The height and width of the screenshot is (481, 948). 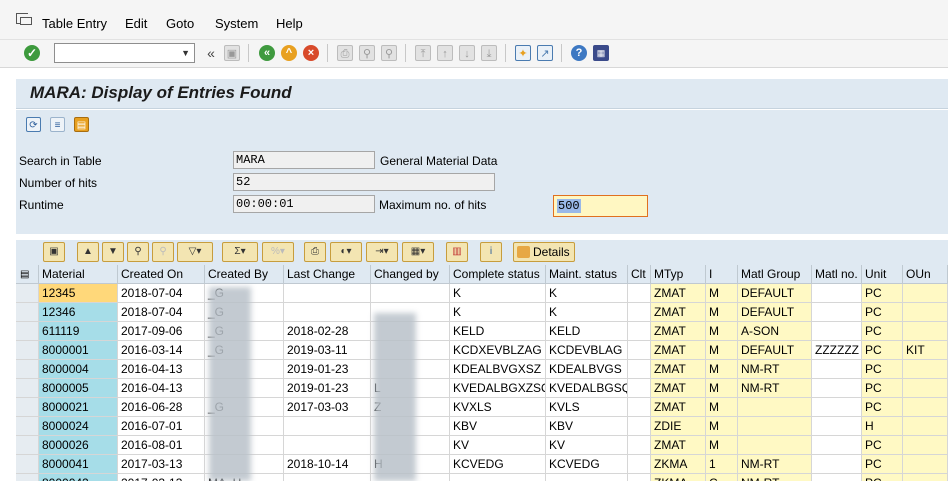 I want to click on menu-edit: Edit, so click(x=136, y=23).